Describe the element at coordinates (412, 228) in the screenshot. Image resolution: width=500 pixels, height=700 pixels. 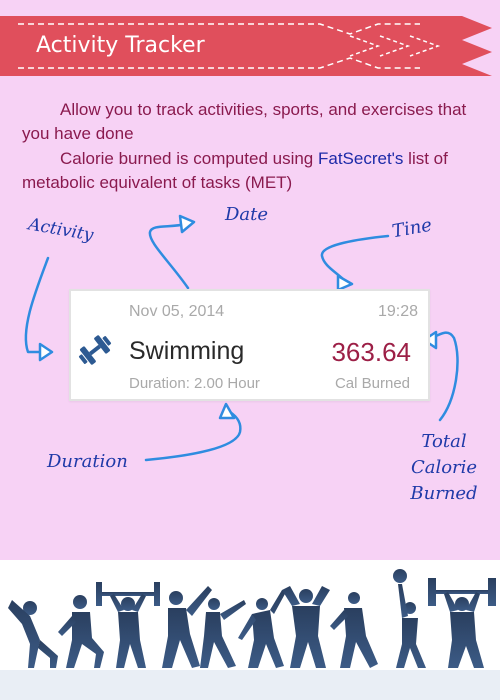
I see `time-annotation: Tine` at that location.